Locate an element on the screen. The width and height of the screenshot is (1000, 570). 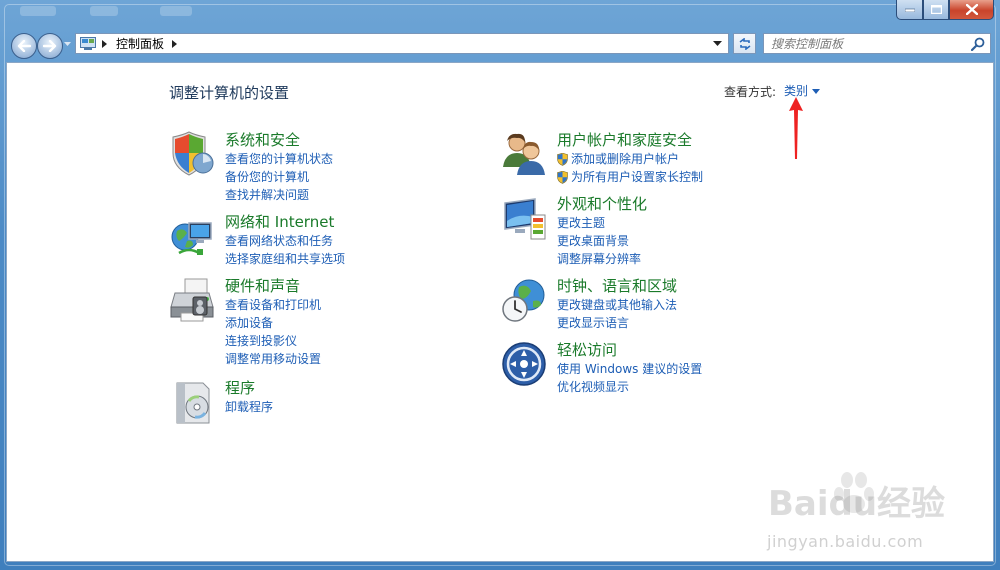
watermark-brand: Baidu经验 is located at coordinates (857, 504).